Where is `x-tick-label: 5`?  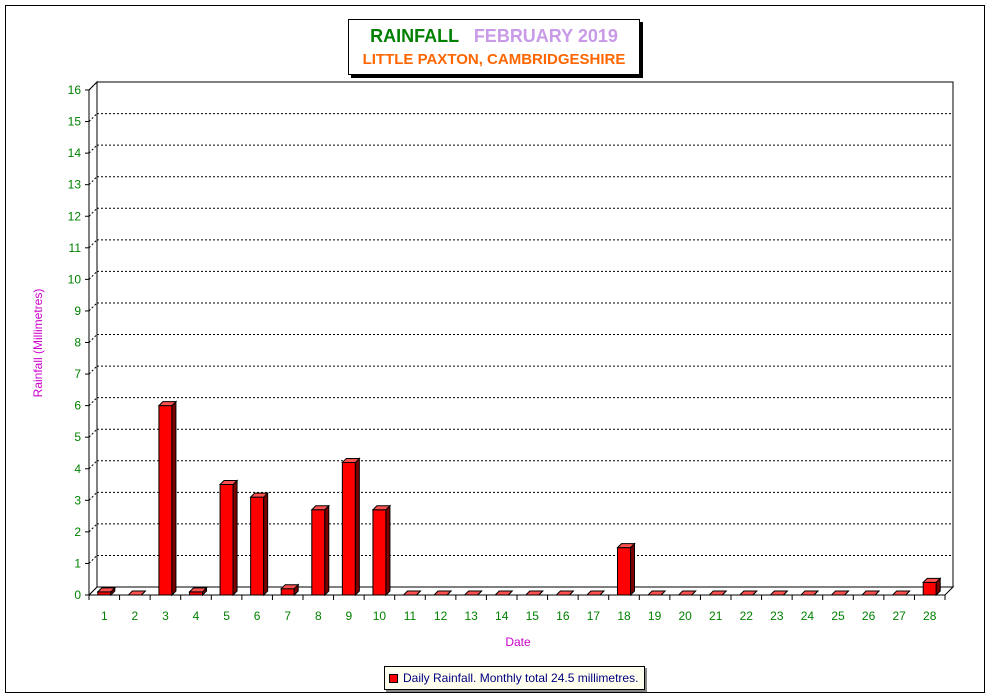
x-tick-label: 5 is located at coordinates (226, 616).